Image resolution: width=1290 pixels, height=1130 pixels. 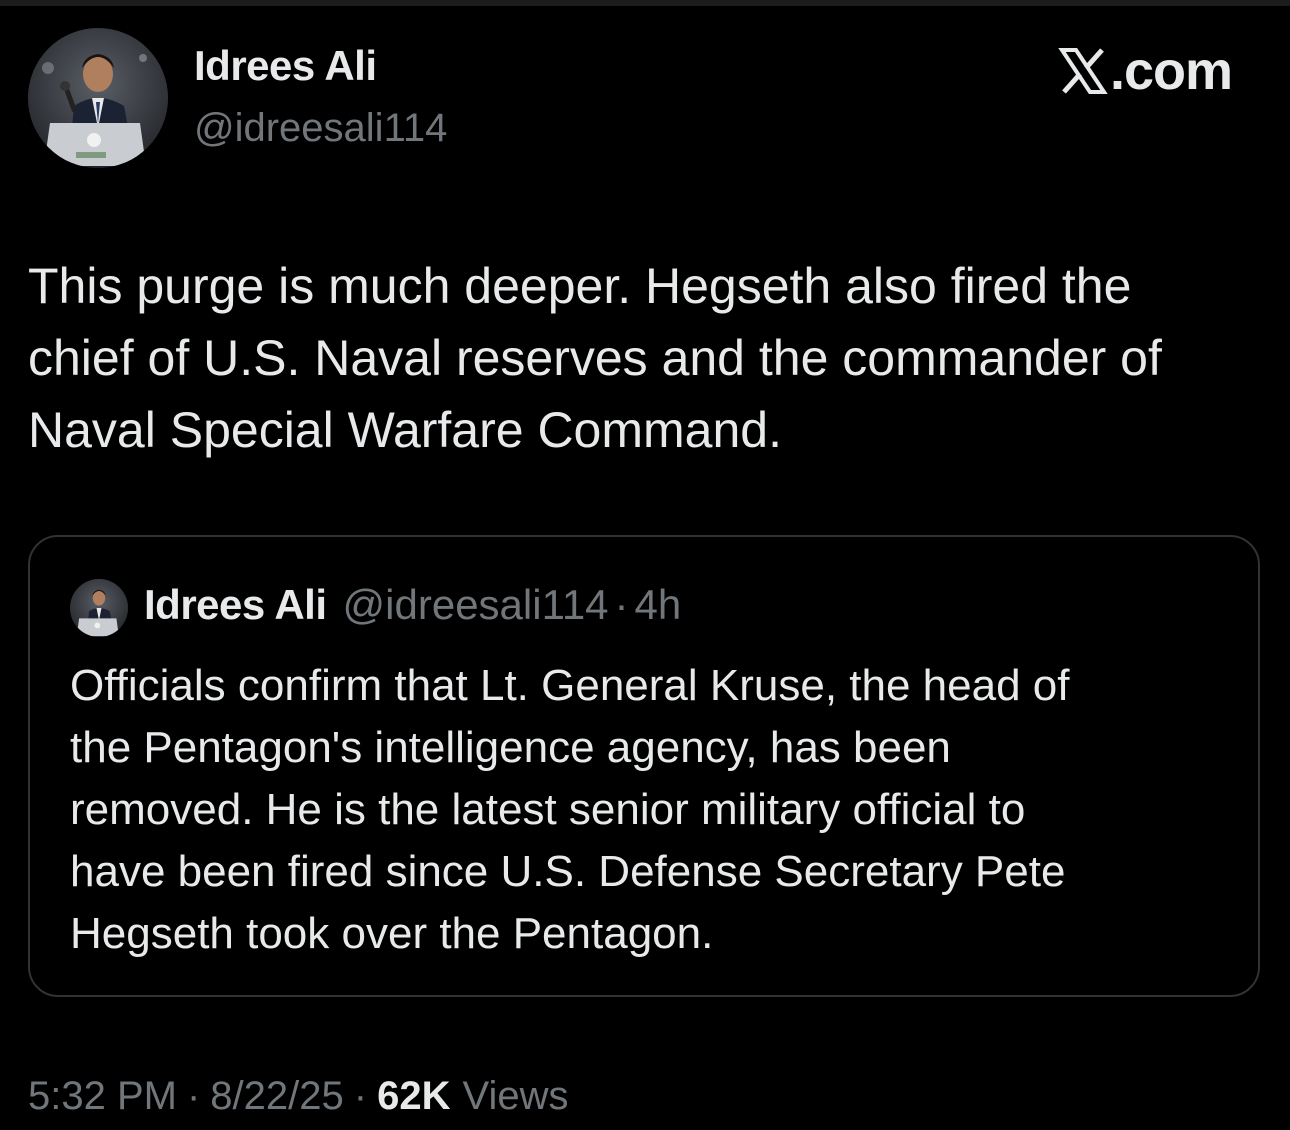 I want to click on x-brand-watermark: .com, so click(x=1145, y=71).